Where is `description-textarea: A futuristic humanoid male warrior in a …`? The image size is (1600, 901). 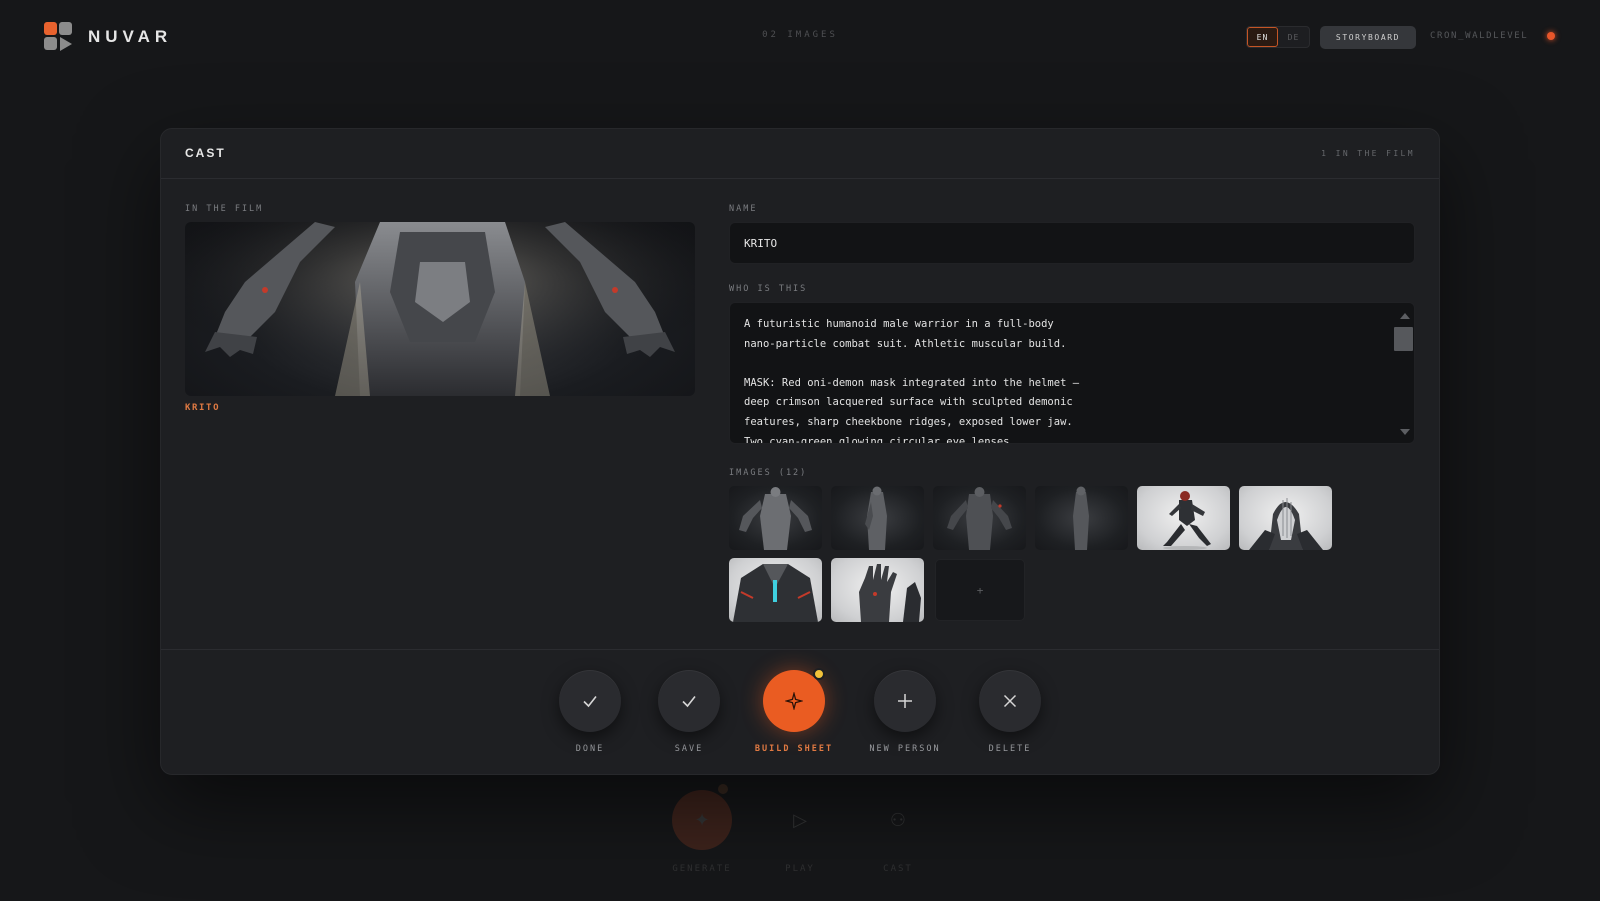 description-textarea: A futuristic humanoid male warrior in a … is located at coordinates (1072, 373).